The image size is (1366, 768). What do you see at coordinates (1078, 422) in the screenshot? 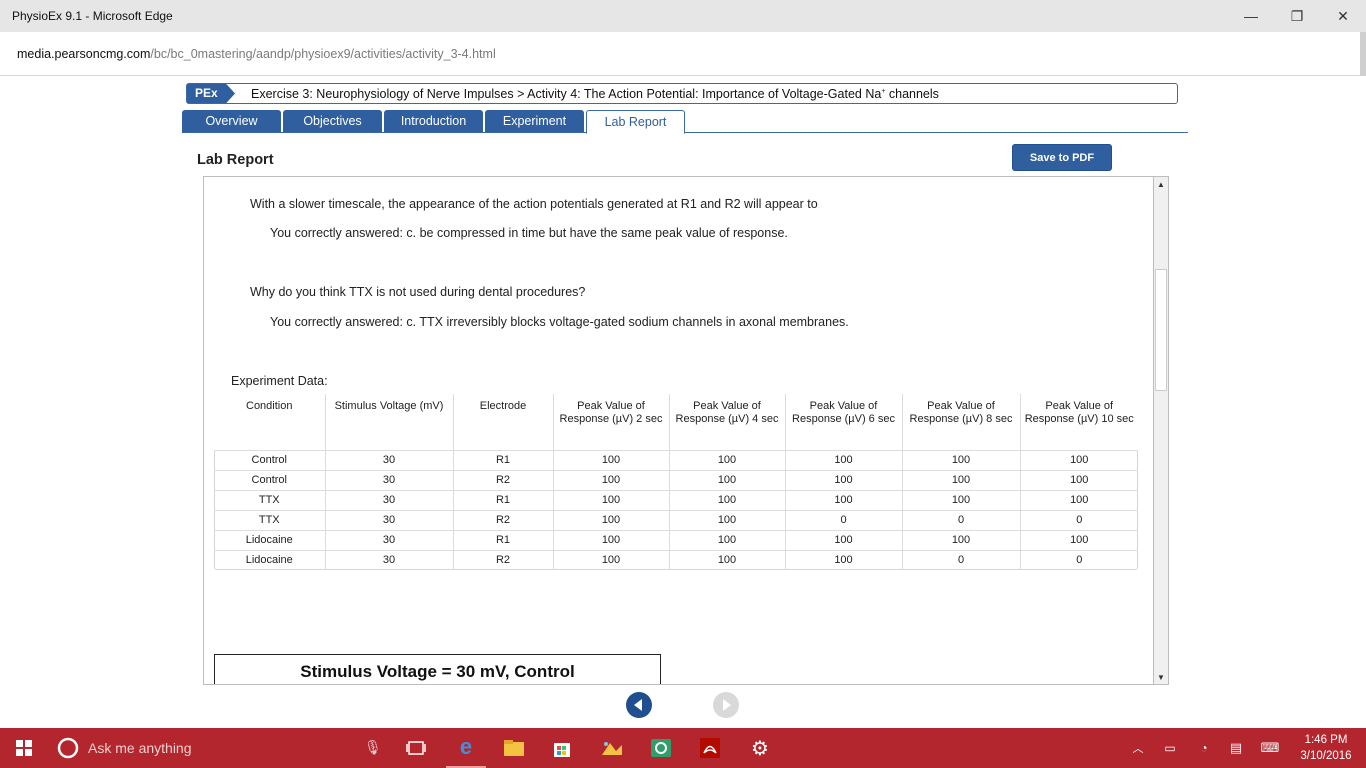
I see `header-peak-10sec: Peak Value of Response (µV) 10 sec` at bounding box center [1078, 422].